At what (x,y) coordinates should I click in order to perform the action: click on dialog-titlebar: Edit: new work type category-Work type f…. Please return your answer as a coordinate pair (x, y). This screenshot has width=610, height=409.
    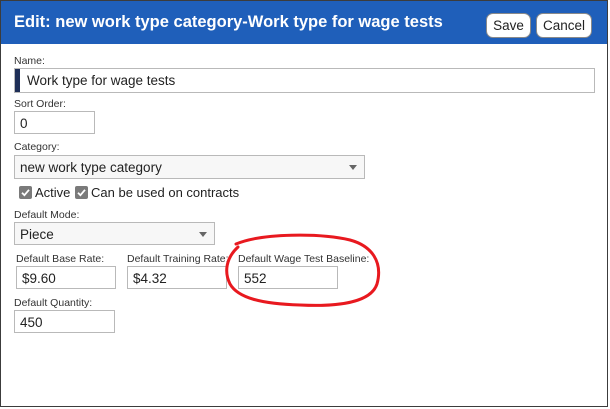
    Looking at the image, I should click on (304, 22).